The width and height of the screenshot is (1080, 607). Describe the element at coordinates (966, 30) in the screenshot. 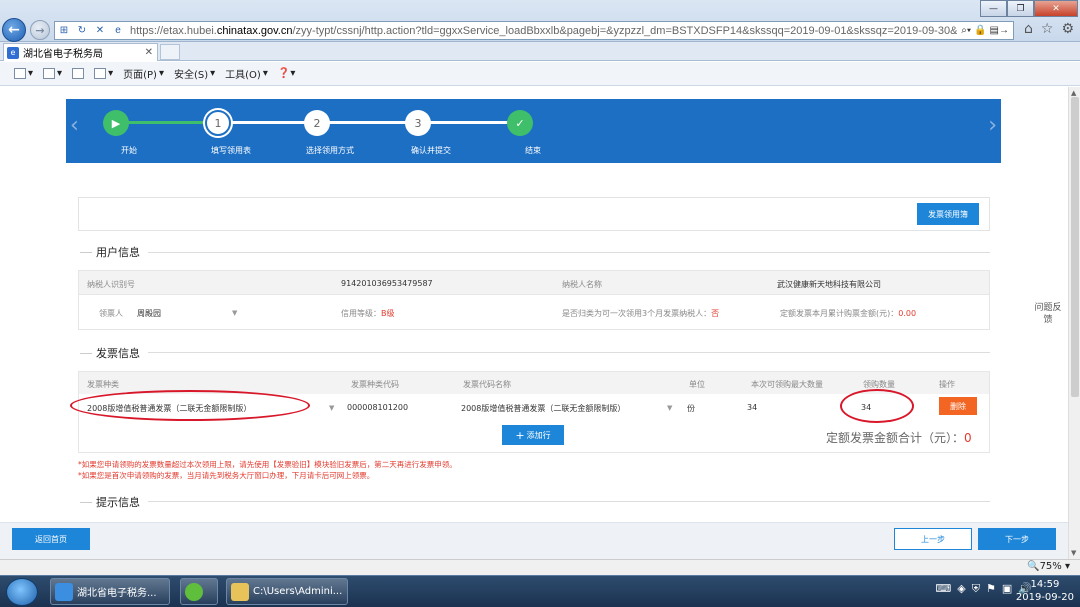

I see `search-icon: ⌕▾` at that location.